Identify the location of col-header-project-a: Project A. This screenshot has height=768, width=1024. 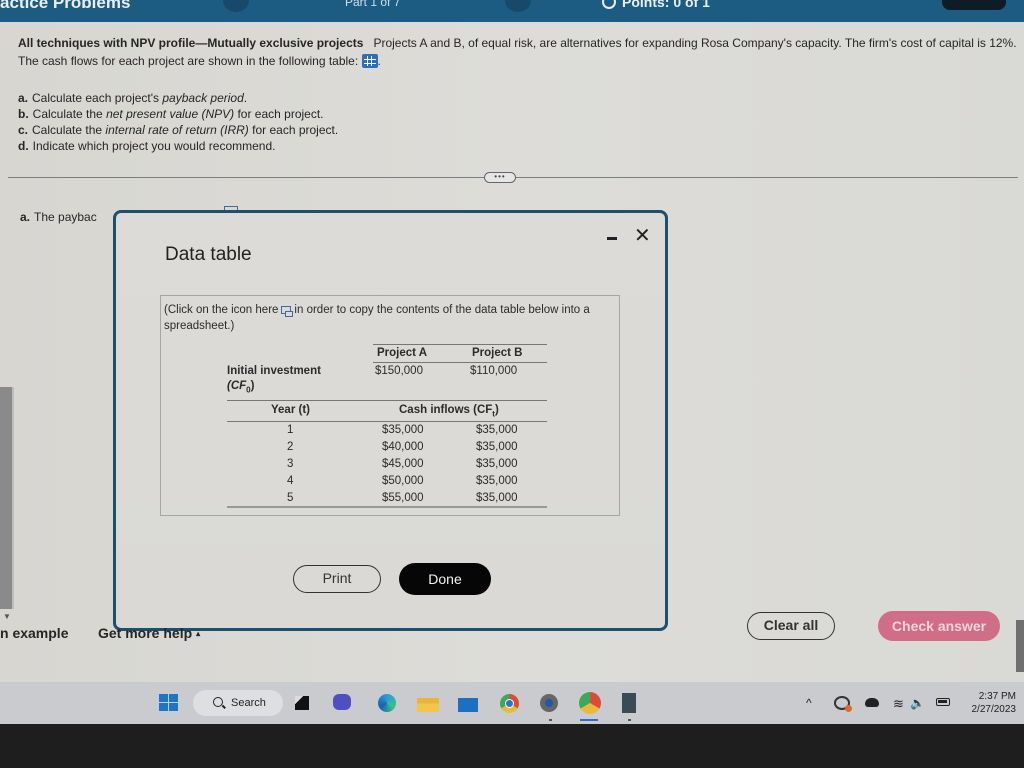
(402, 353).